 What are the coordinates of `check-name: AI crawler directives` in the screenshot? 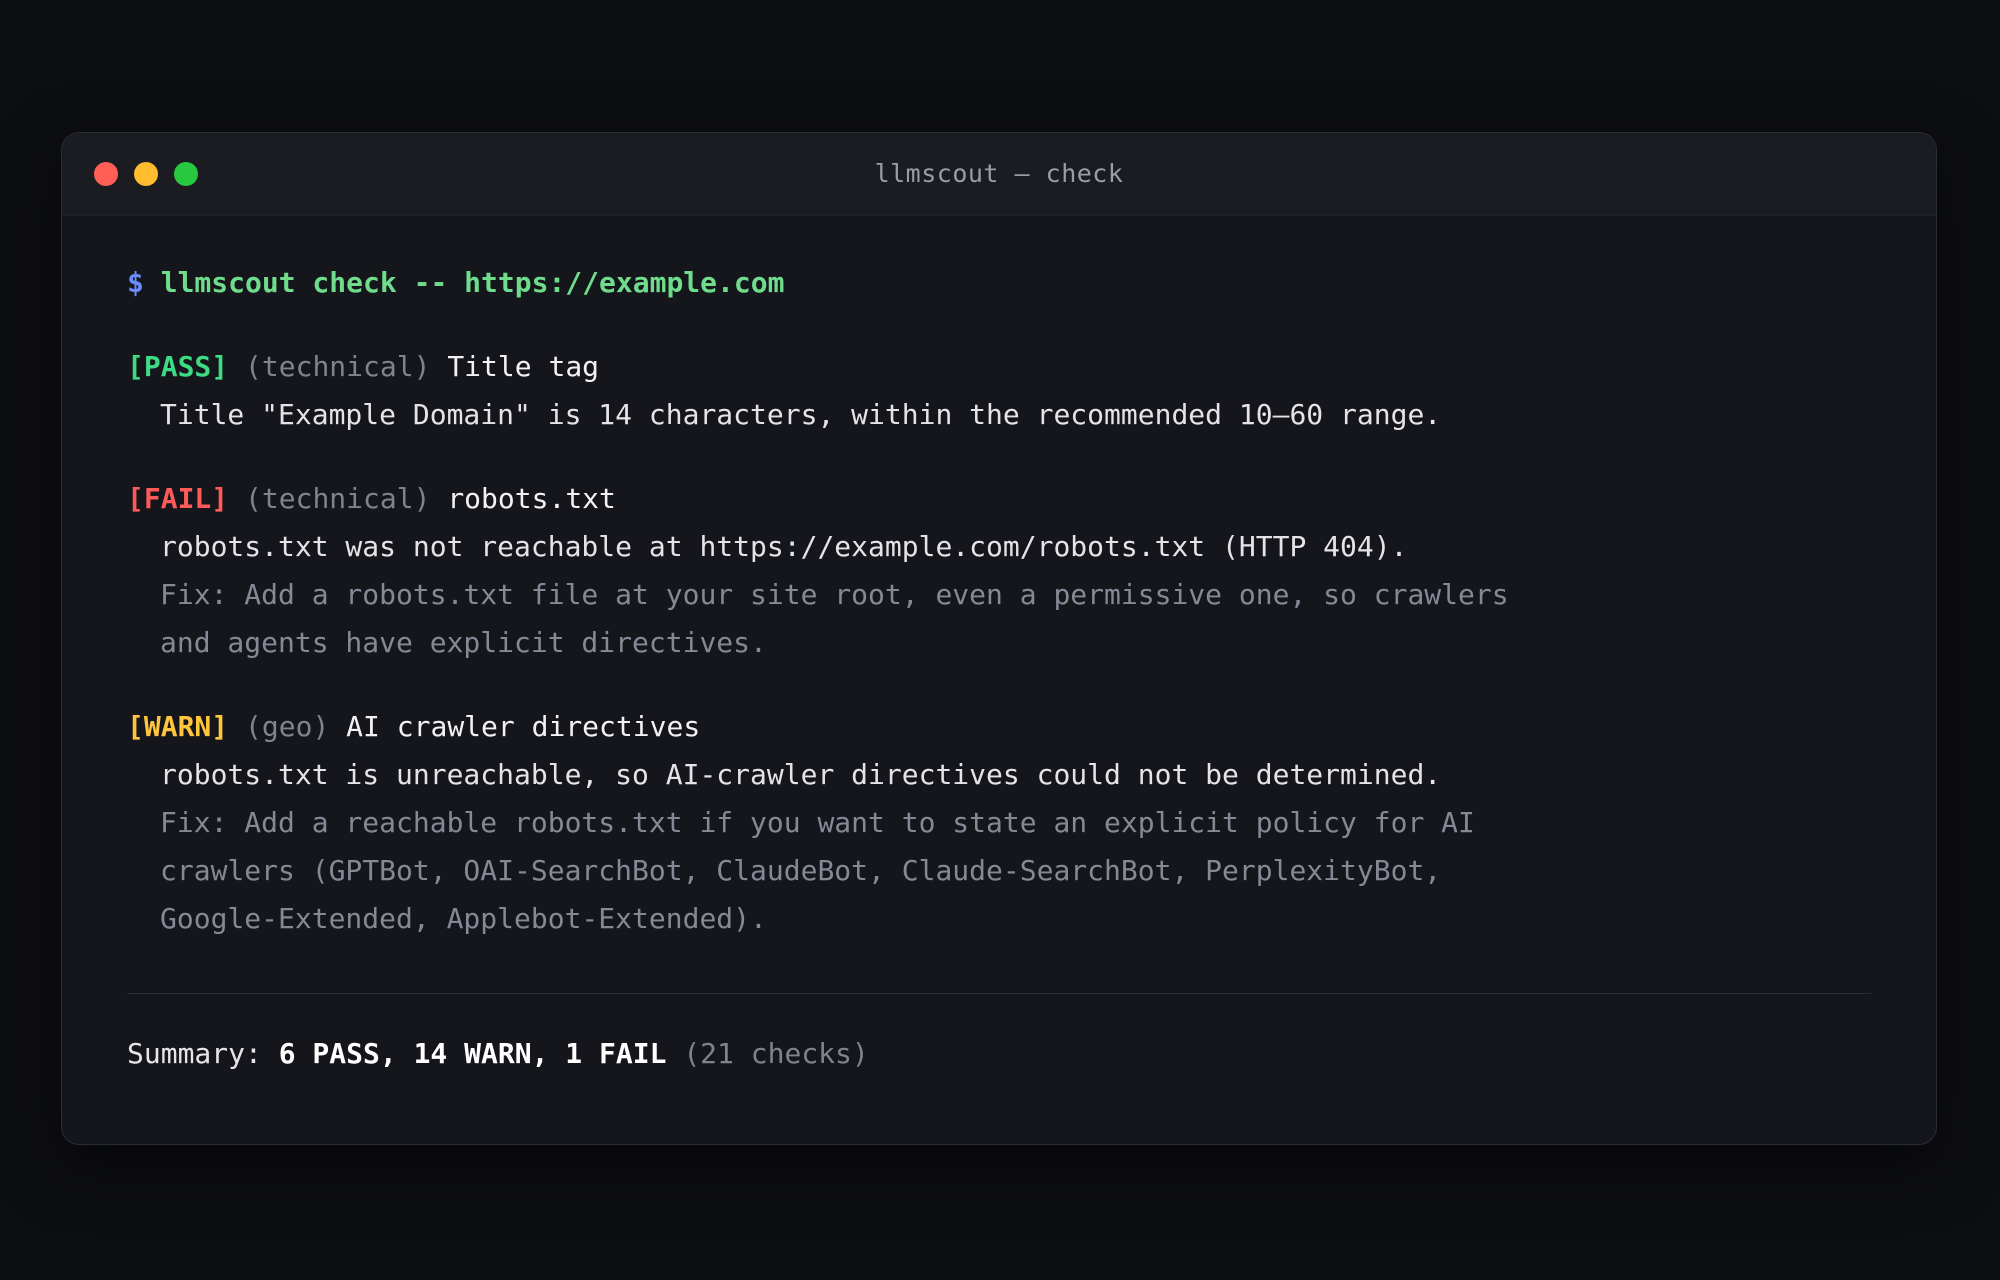 It's located at (523, 726).